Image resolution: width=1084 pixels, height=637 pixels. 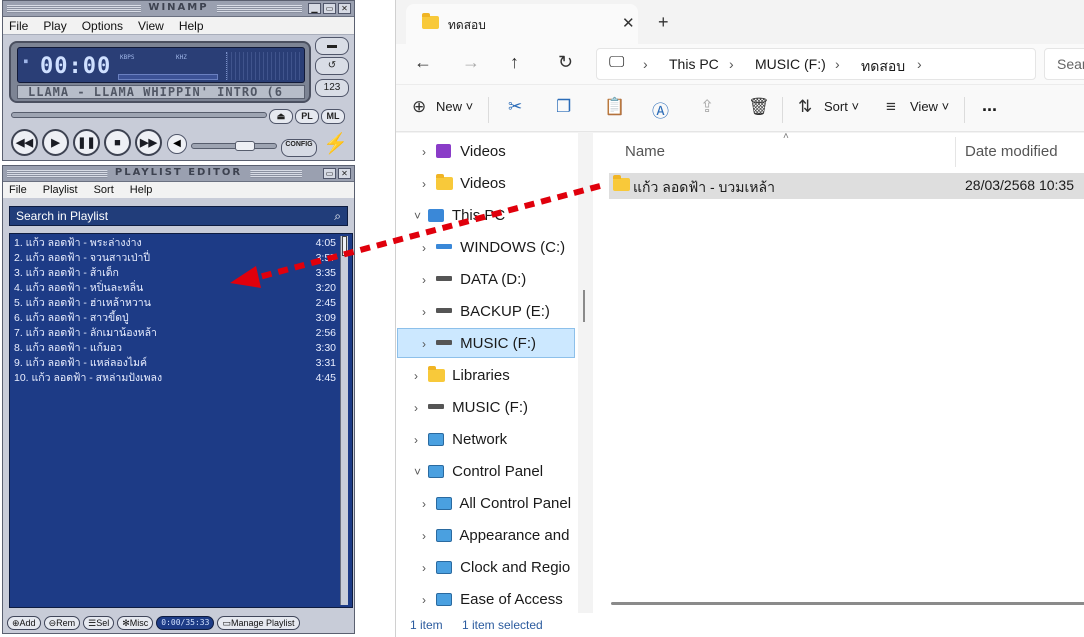 I want to click on column-header-name: Name, so click(x=645, y=151).